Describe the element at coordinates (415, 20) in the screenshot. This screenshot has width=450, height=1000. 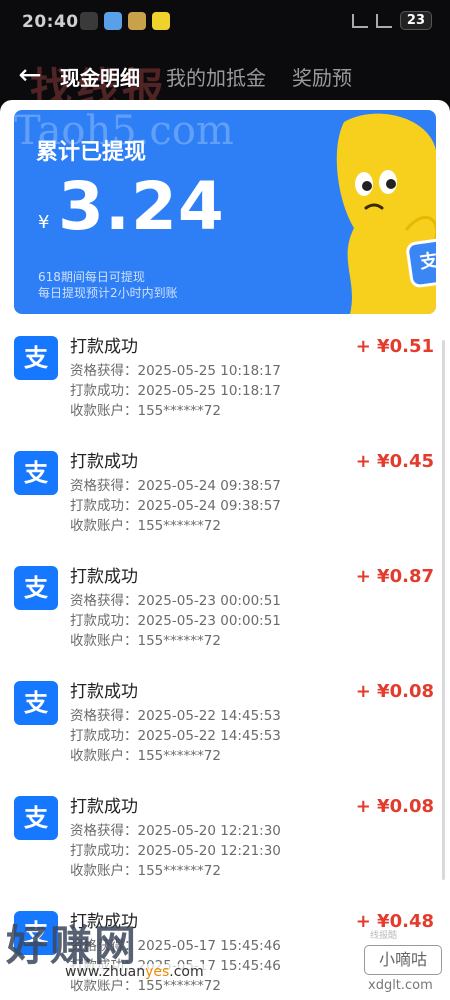
I see `battery-icon: 23` at that location.